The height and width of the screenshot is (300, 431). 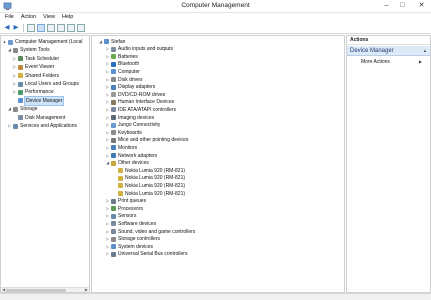 I want to click on scroll-right-icon: ▶, so click(x=86, y=289).